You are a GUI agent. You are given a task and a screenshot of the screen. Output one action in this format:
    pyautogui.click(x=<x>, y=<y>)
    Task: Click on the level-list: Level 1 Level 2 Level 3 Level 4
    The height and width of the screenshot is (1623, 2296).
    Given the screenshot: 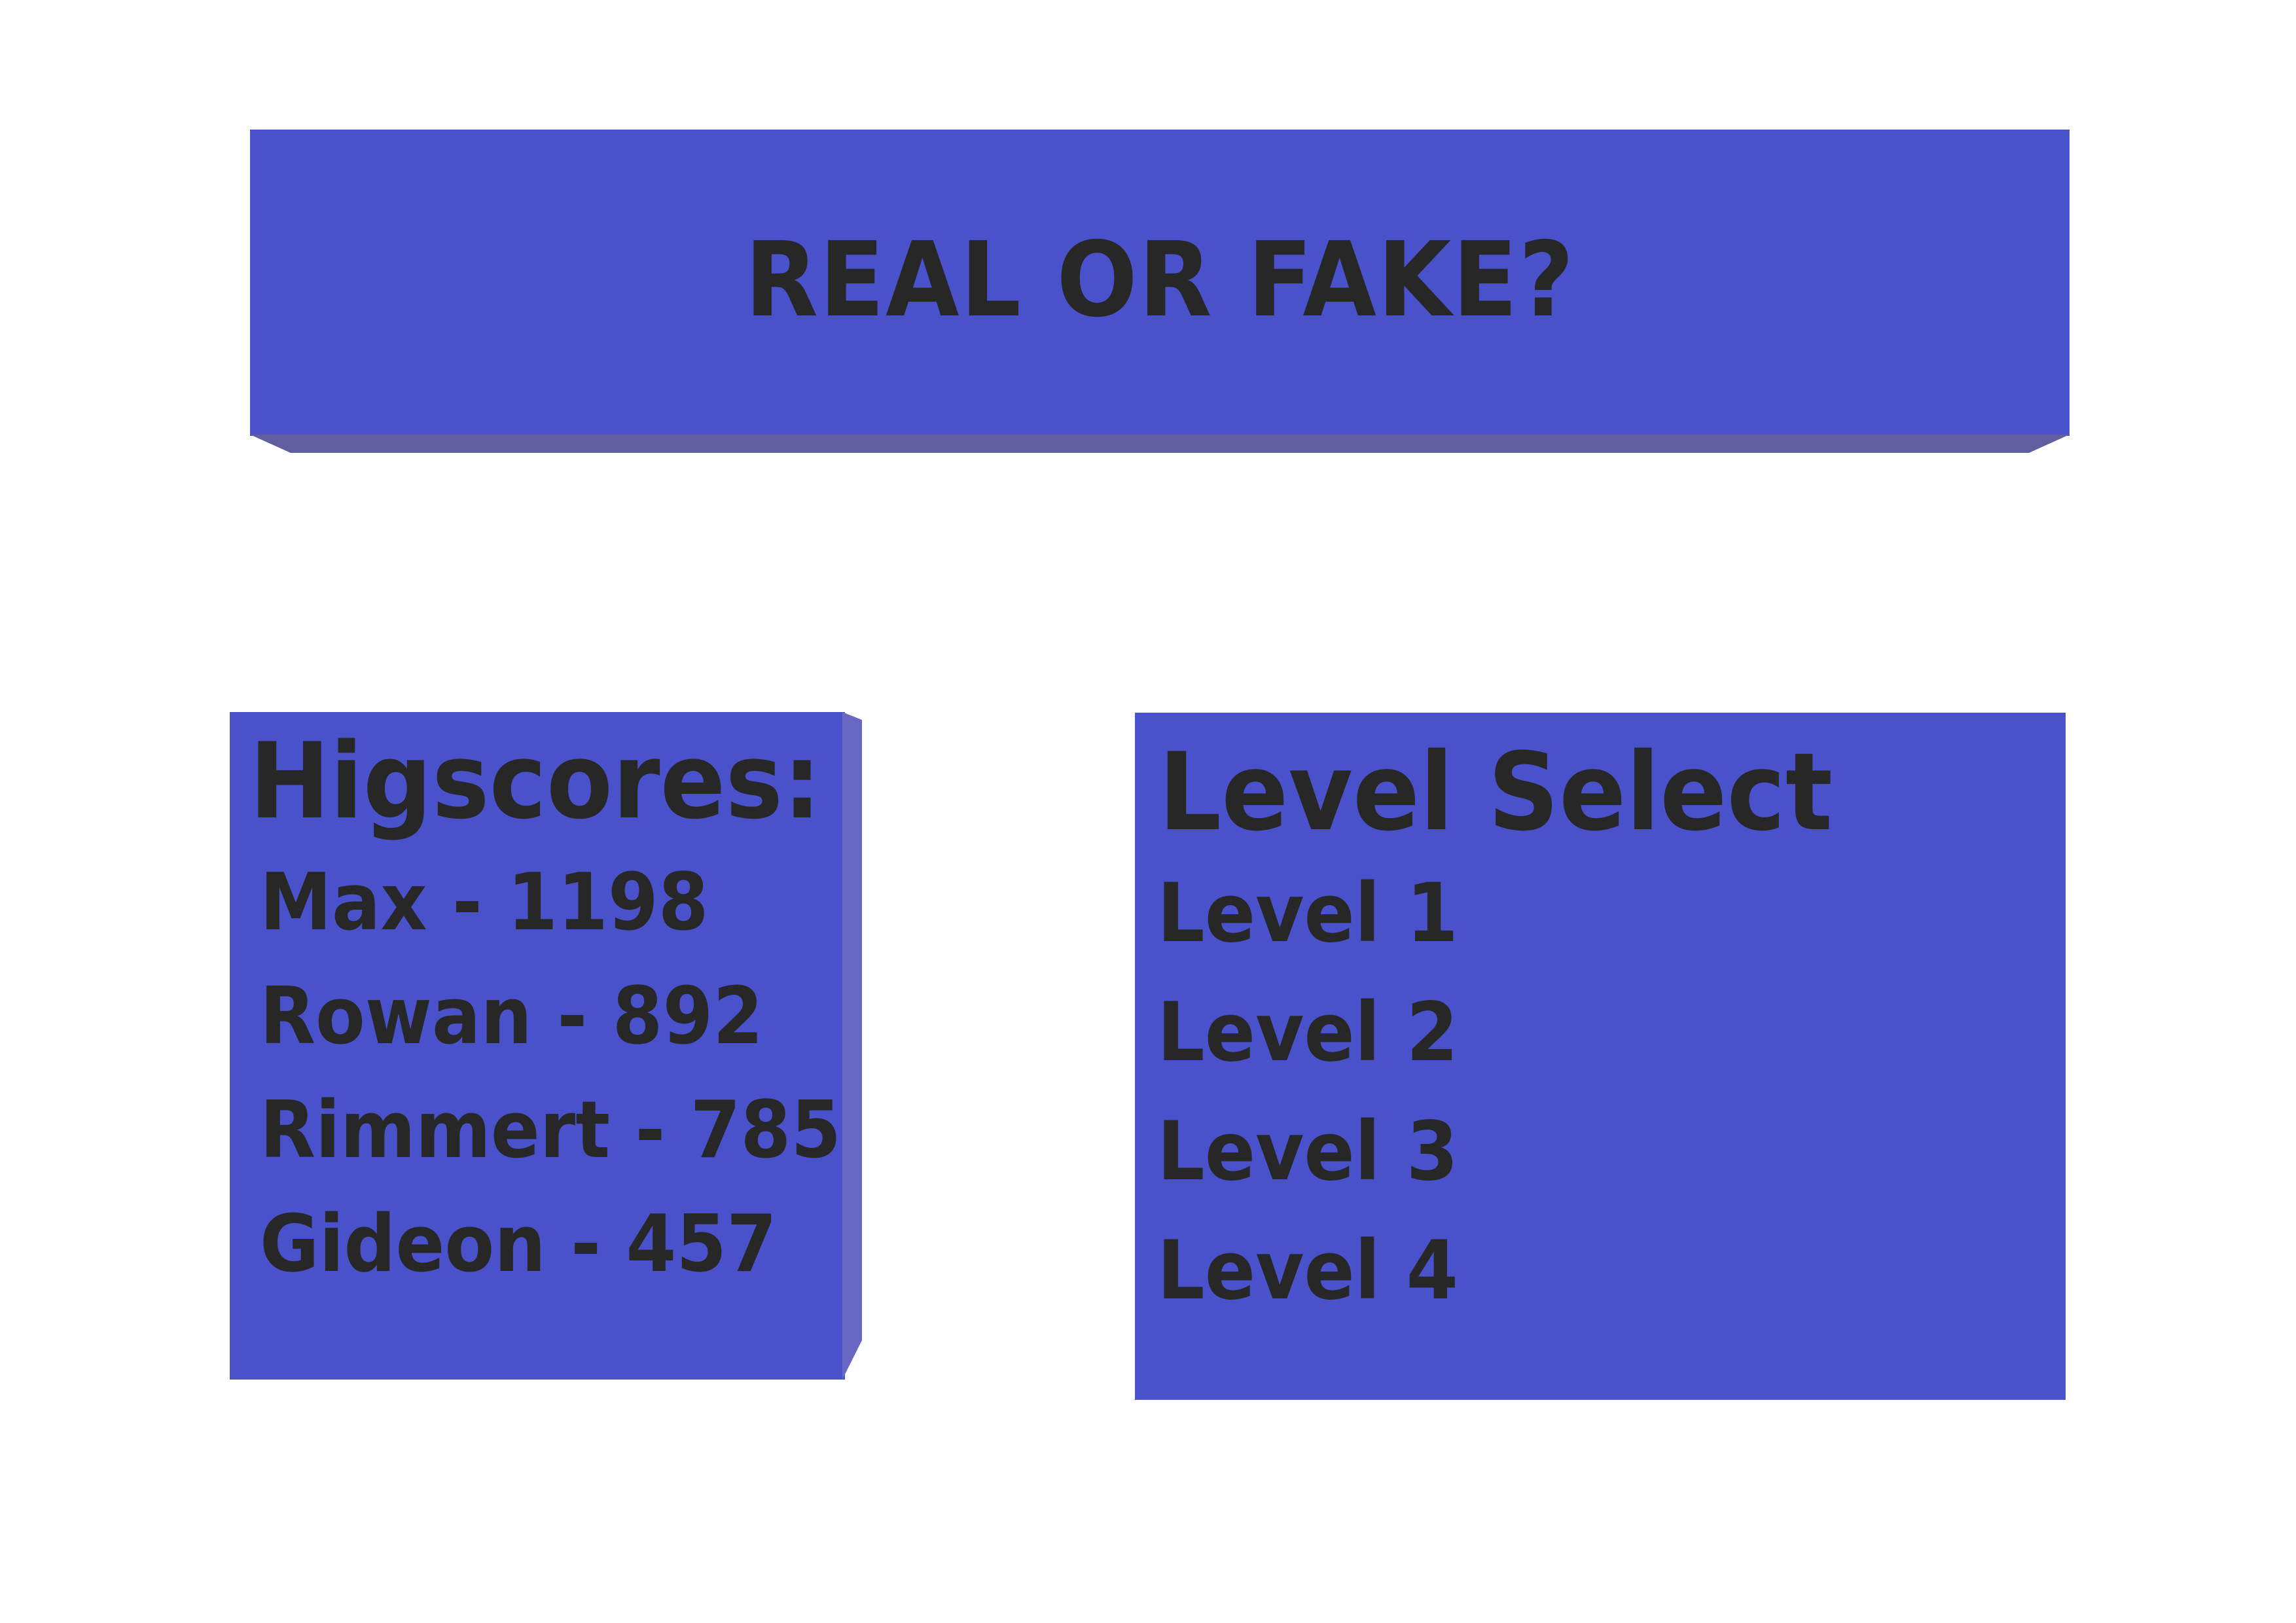 What is the action you would take?
    pyautogui.click(x=1320, y=1092)
    